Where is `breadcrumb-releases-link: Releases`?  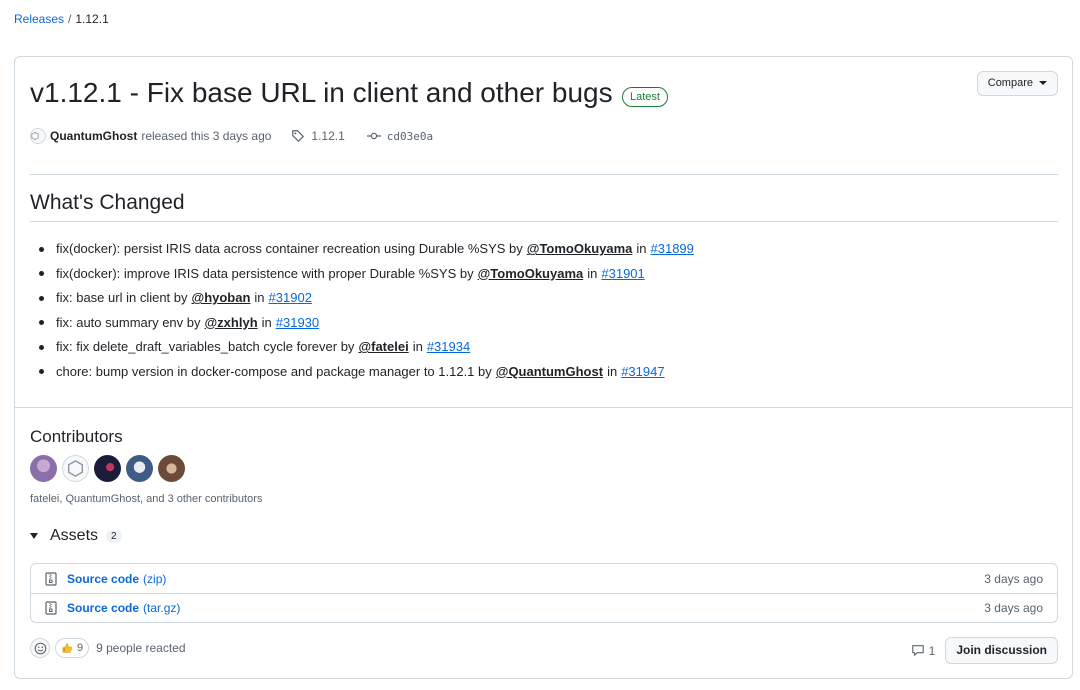
breadcrumb-releases-link: Releases is located at coordinates (39, 19).